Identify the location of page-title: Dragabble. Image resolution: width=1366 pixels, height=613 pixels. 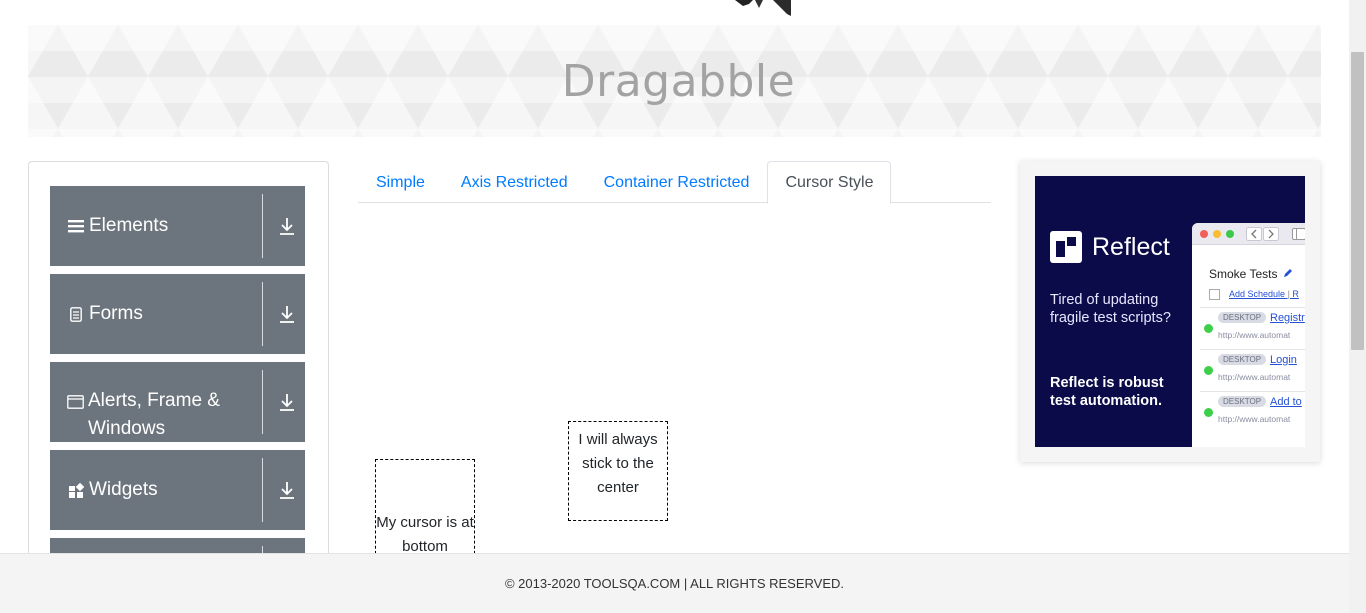
(678, 81).